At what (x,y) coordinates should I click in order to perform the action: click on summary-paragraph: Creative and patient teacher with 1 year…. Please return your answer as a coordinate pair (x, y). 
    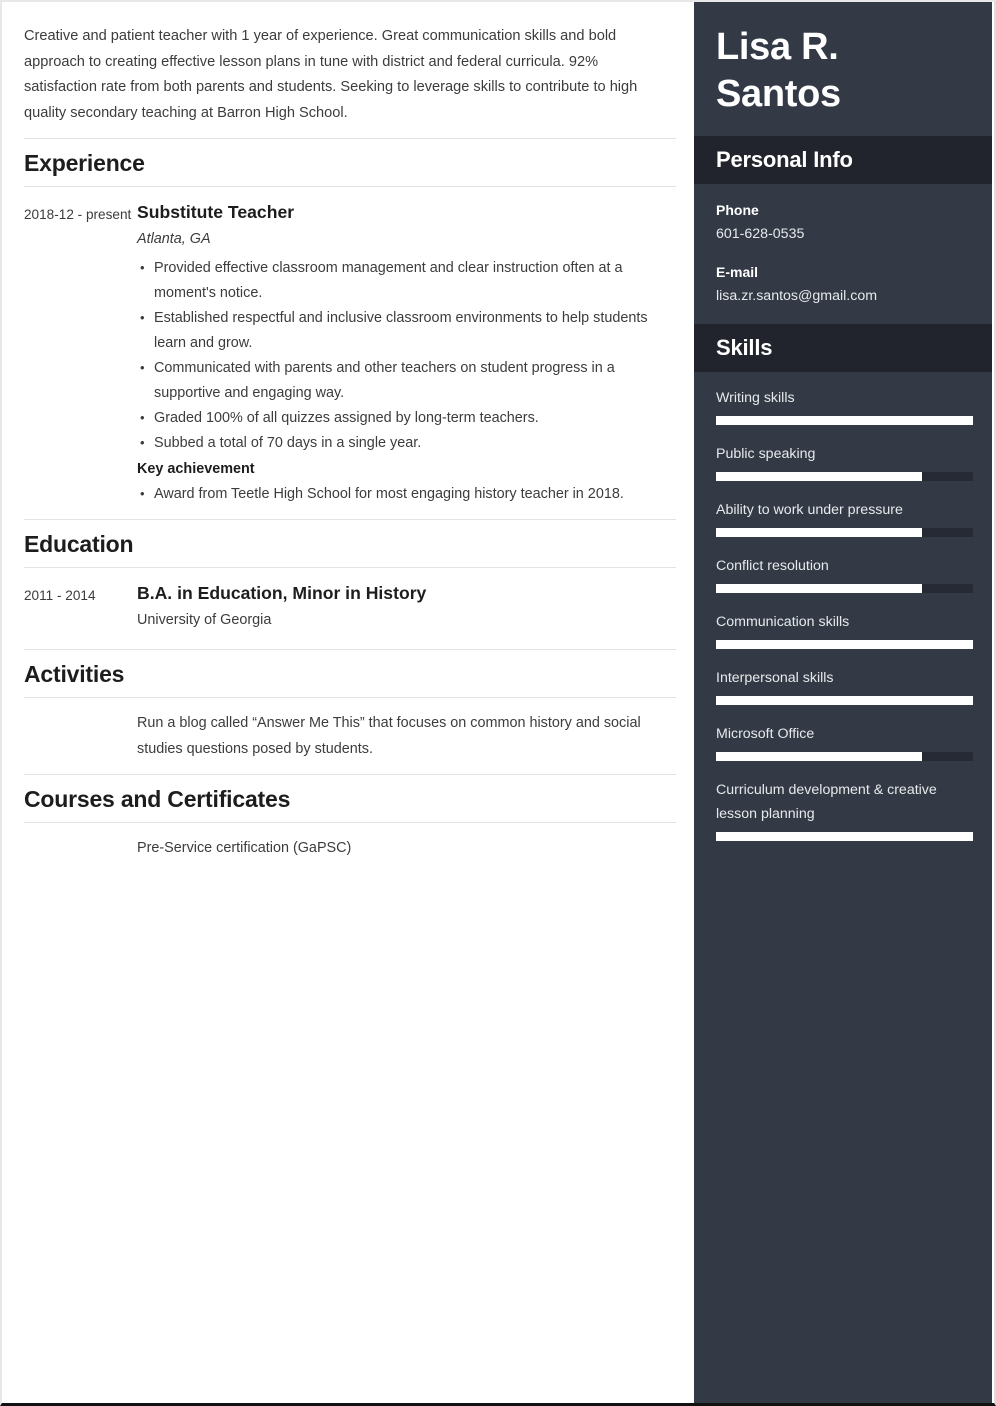
    Looking at the image, I should click on (331, 74).